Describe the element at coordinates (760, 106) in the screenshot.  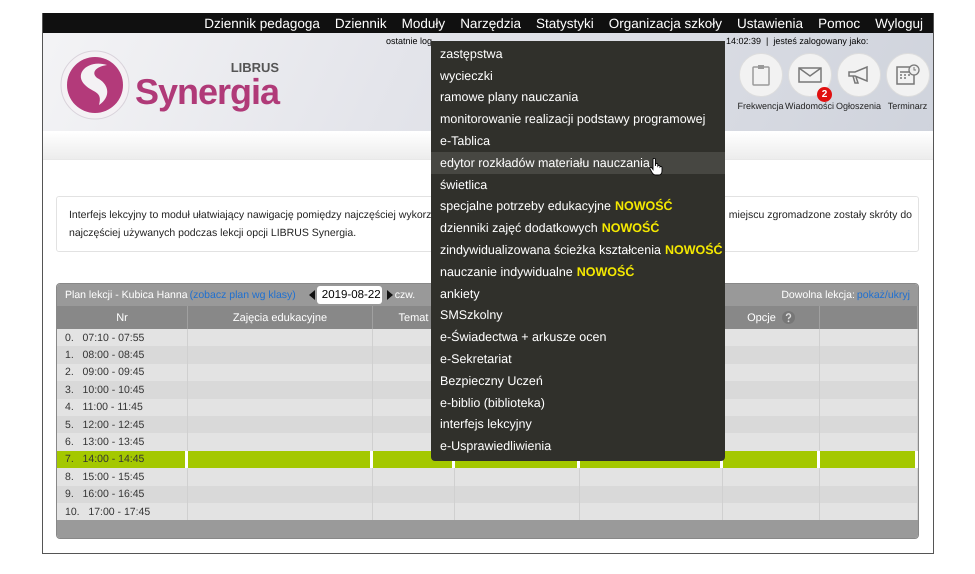
I see `shortcut-label: Frekwencja` at that location.